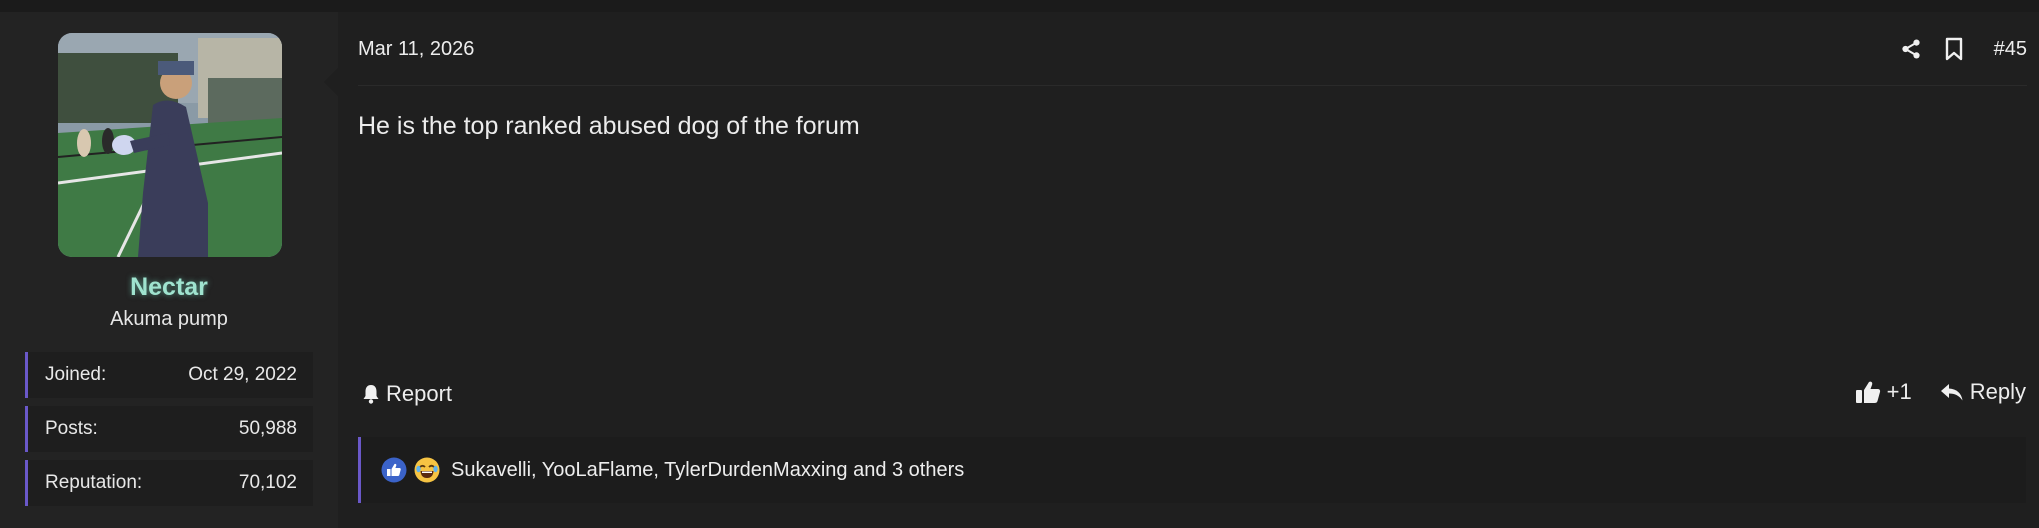 Image resolution: width=2039 pixels, height=528 pixels. What do you see at coordinates (242, 374) in the screenshot?
I see `stat-value: Oct 29, 2022` at bounding box center [242, 374].